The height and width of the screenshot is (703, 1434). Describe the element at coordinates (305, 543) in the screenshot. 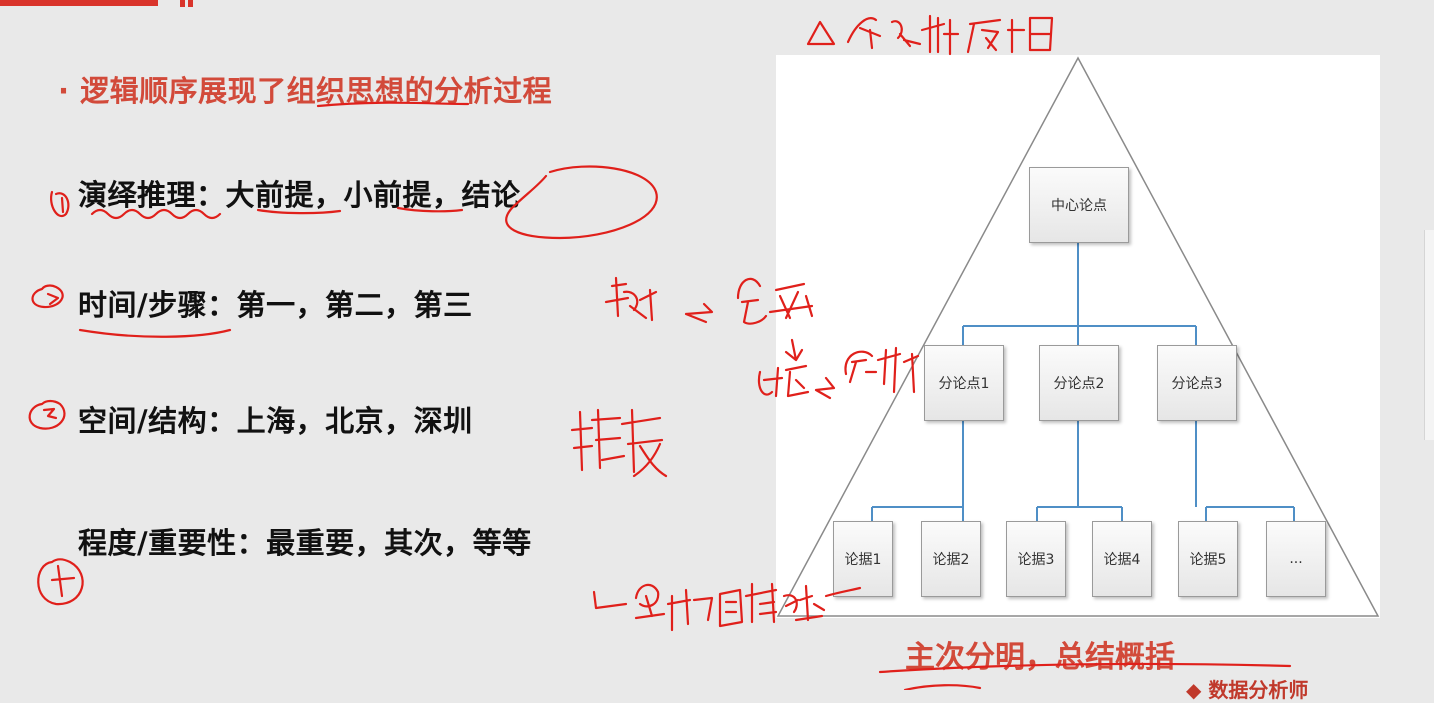

I see `bullet-degree-importance: 程度/重要性：最重要，其次，等等` at that location.